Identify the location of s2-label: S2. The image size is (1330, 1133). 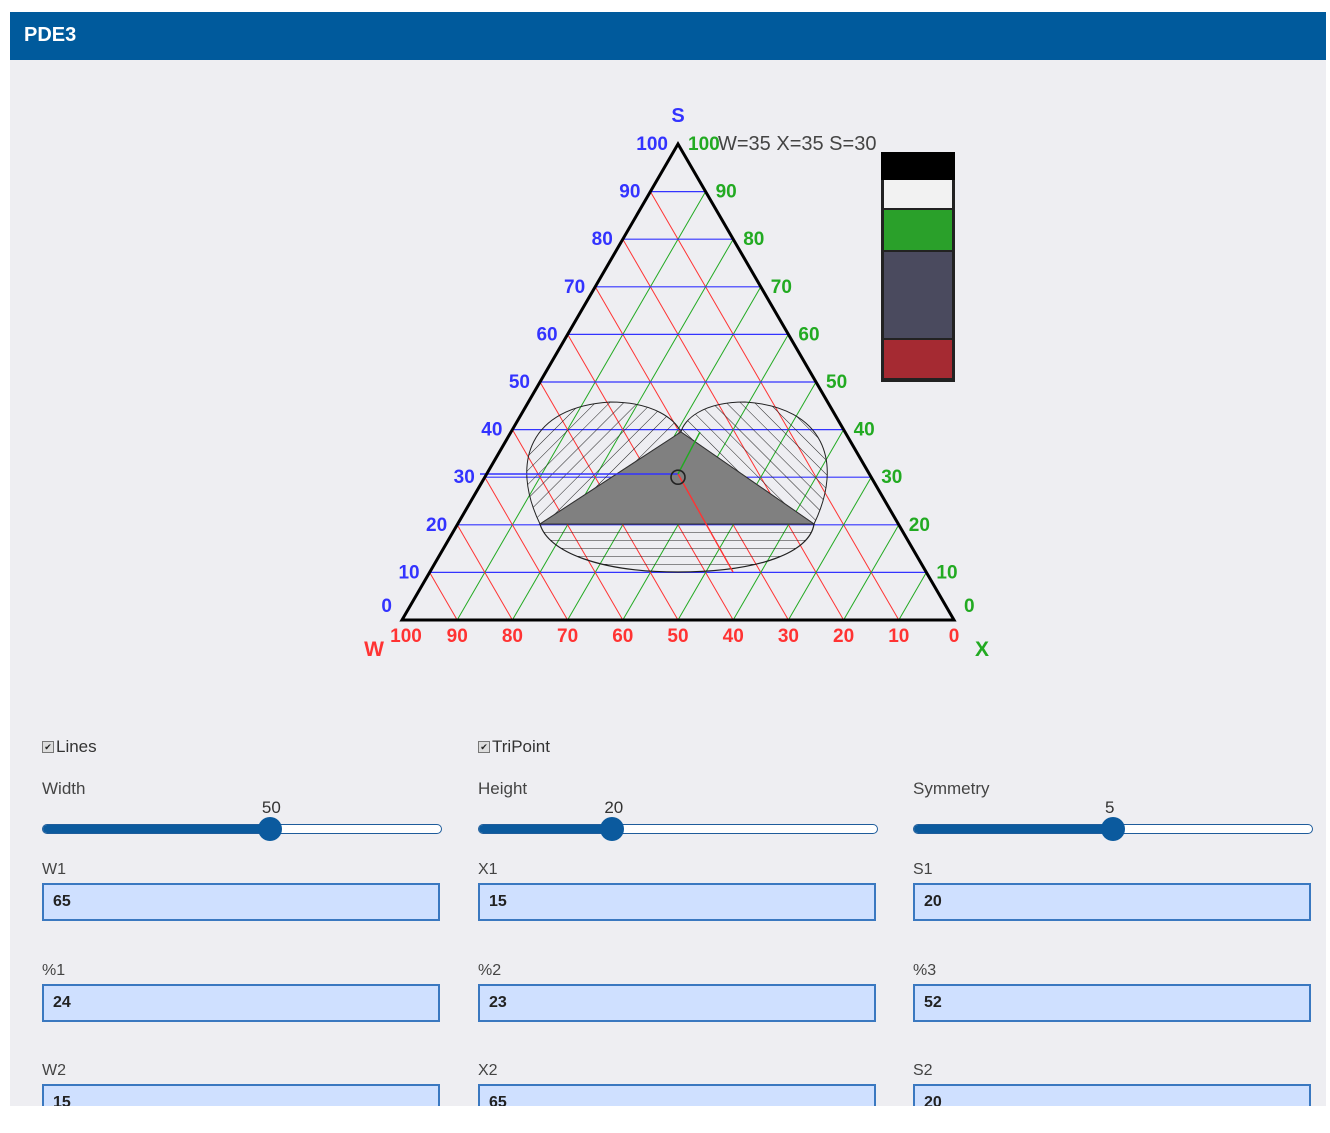
(923, 1070).